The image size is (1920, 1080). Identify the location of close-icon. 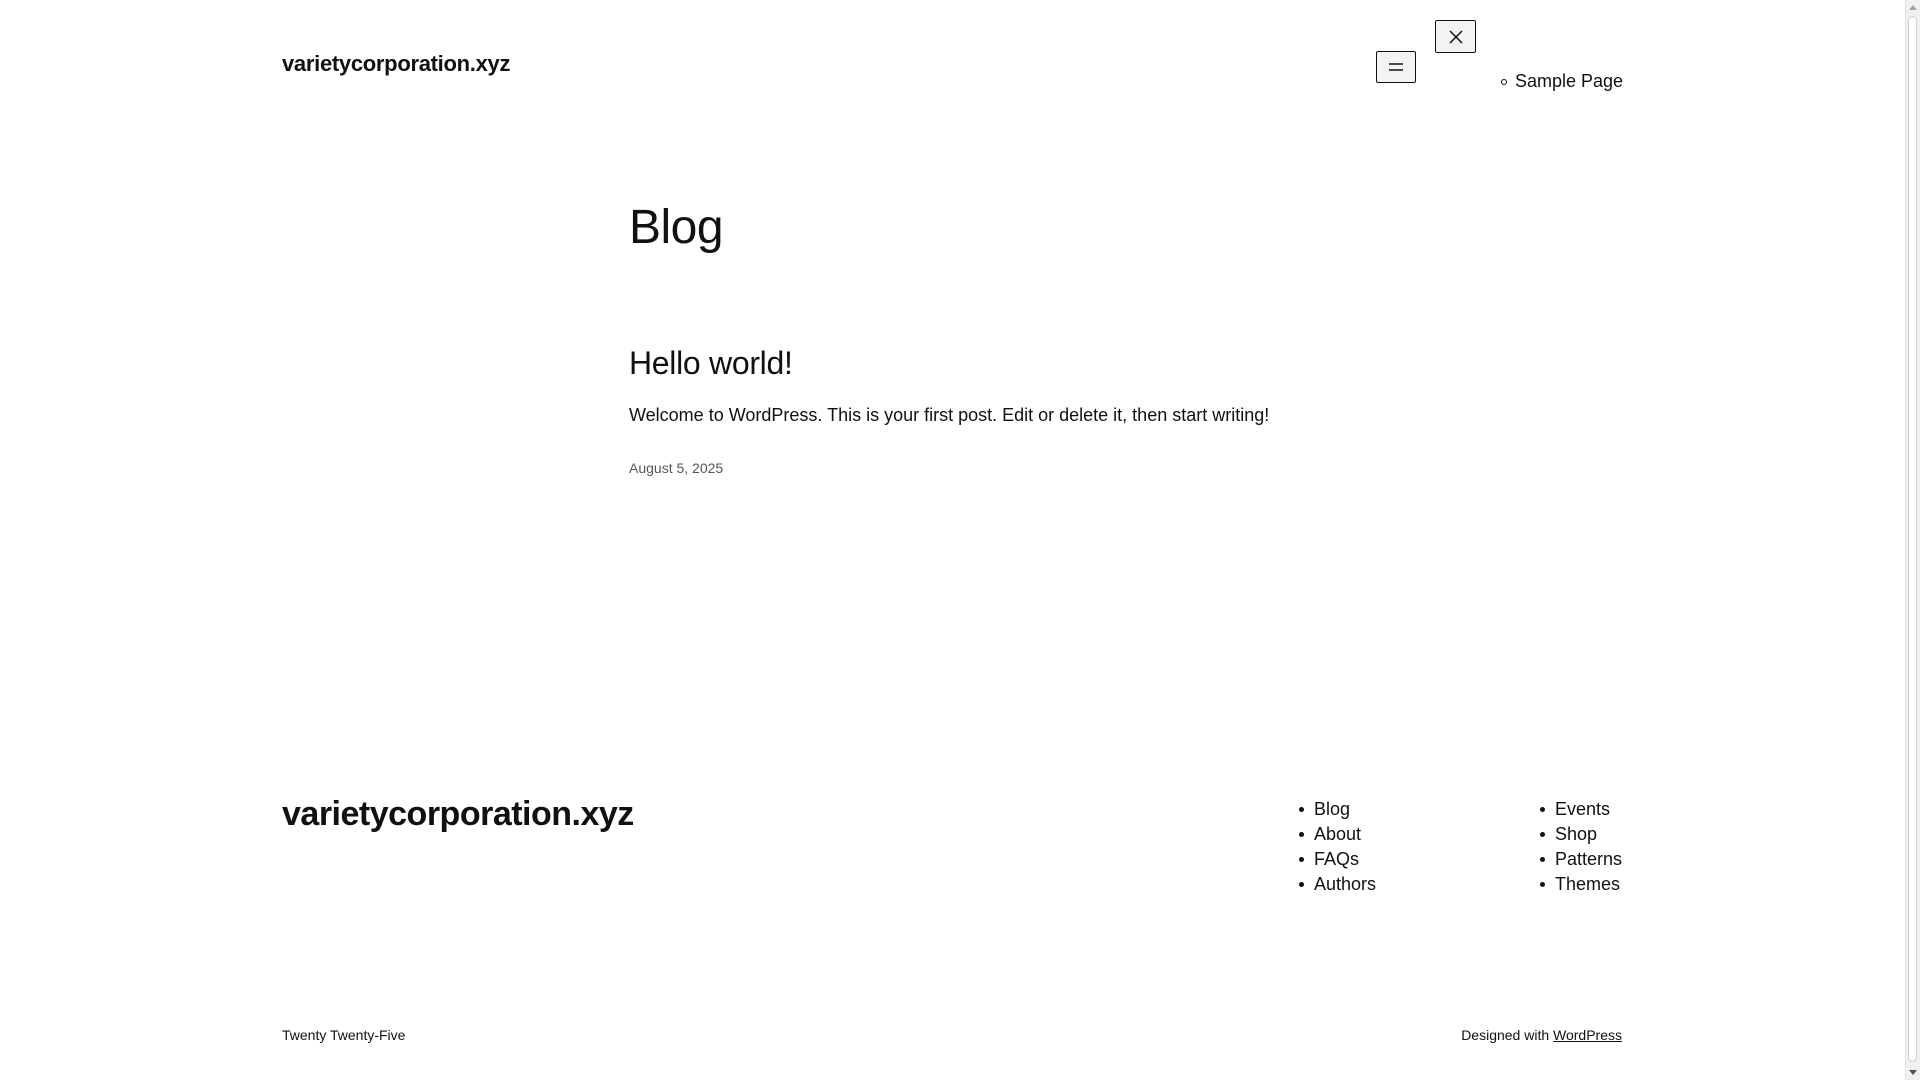
(1455, 36).